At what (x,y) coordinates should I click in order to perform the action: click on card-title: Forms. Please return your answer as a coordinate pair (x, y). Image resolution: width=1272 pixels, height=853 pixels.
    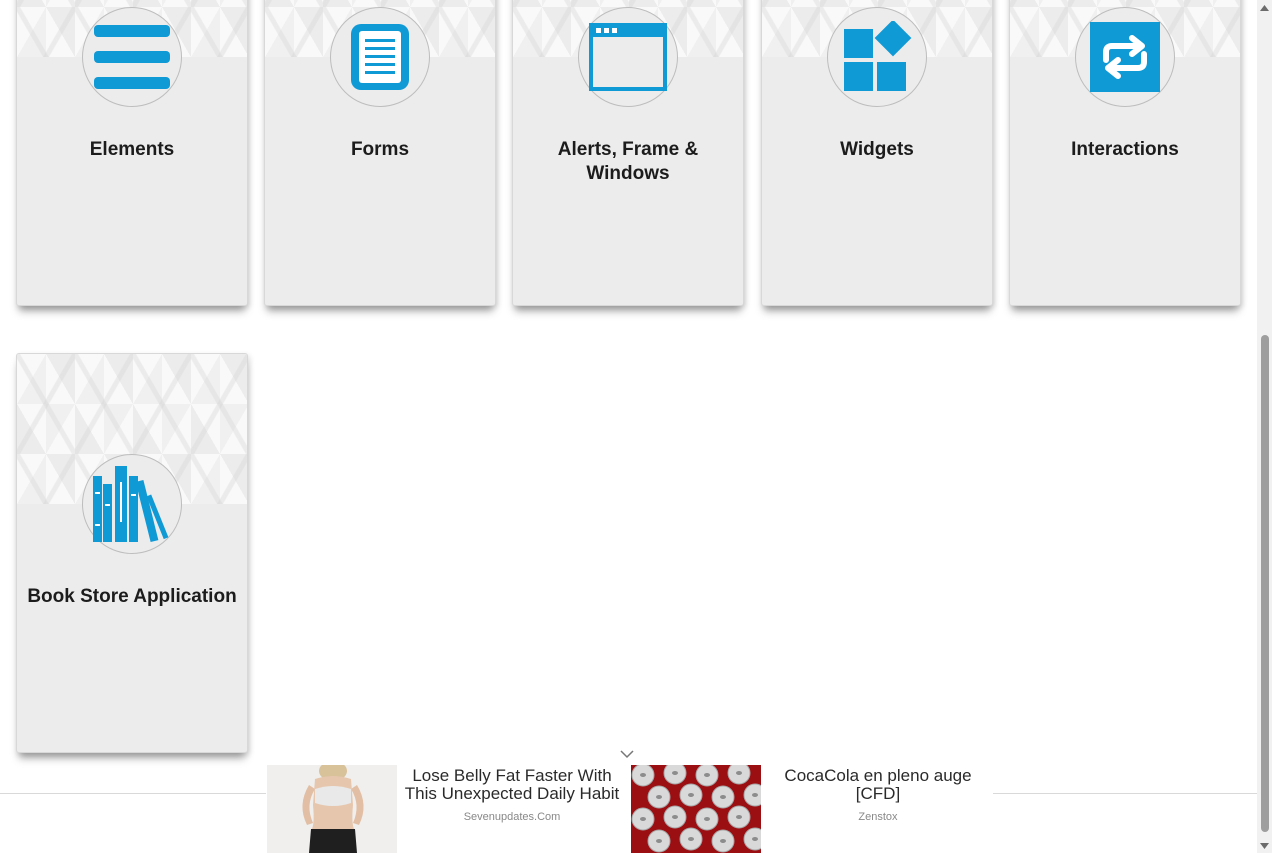
    Looking at the image, I should click on (380, 149).